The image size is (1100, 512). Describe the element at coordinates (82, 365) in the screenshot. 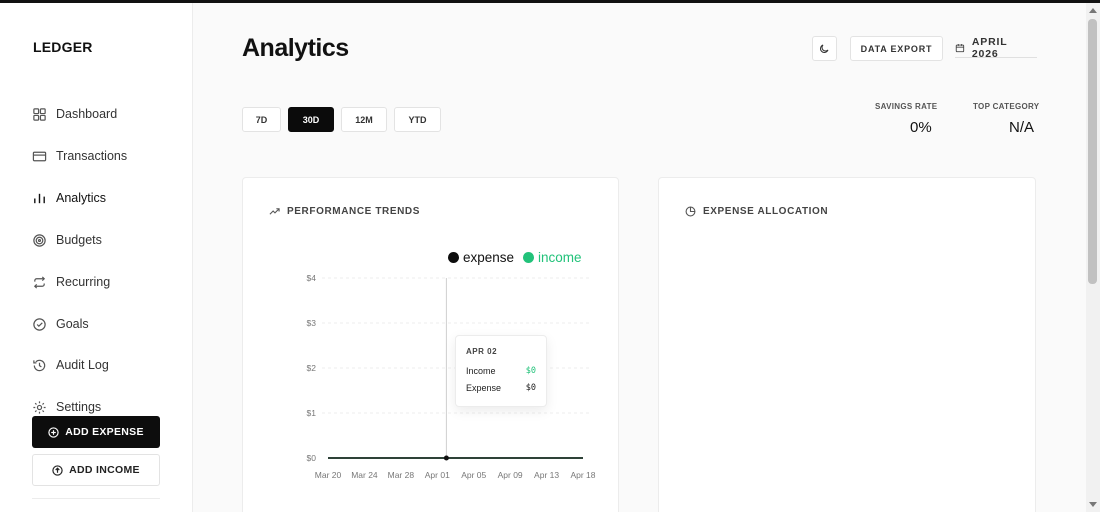

I see `nav-label: Audit Log` at that location.